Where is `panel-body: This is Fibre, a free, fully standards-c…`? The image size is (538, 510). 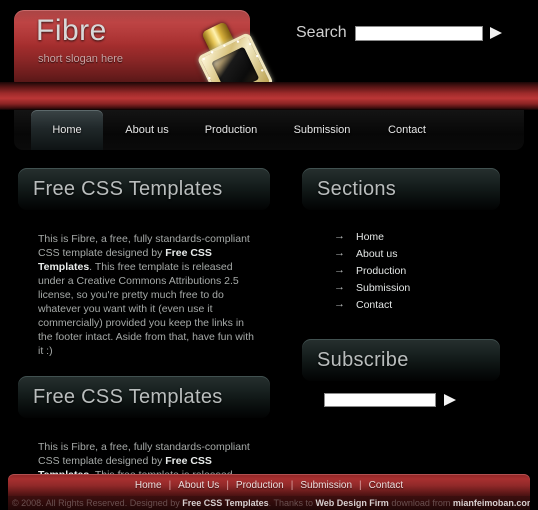 panel-body: This is Fibre, a free, fully standards-c… is located at coordinates (144, 287).